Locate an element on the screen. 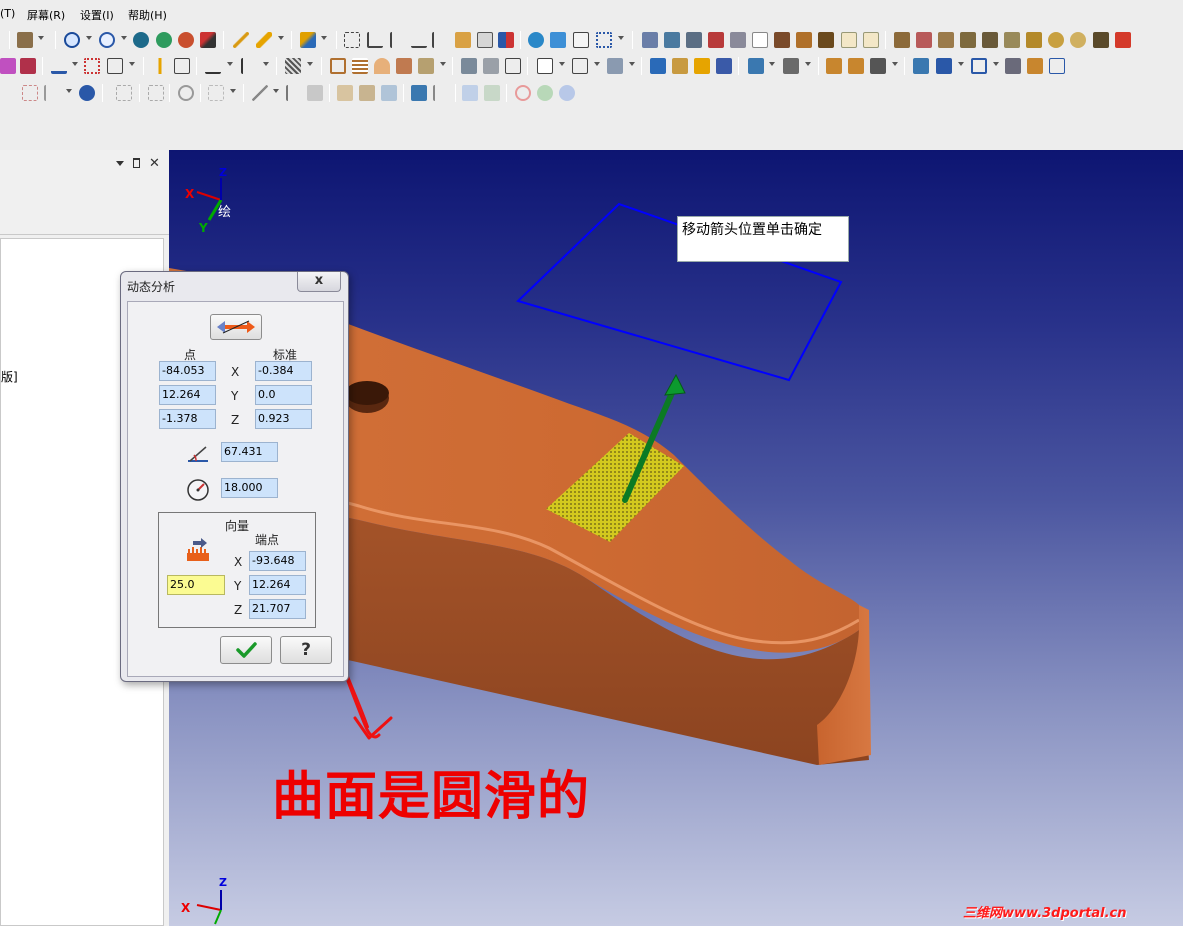  mesh-cube-icon is located at coordinates (513, 66).